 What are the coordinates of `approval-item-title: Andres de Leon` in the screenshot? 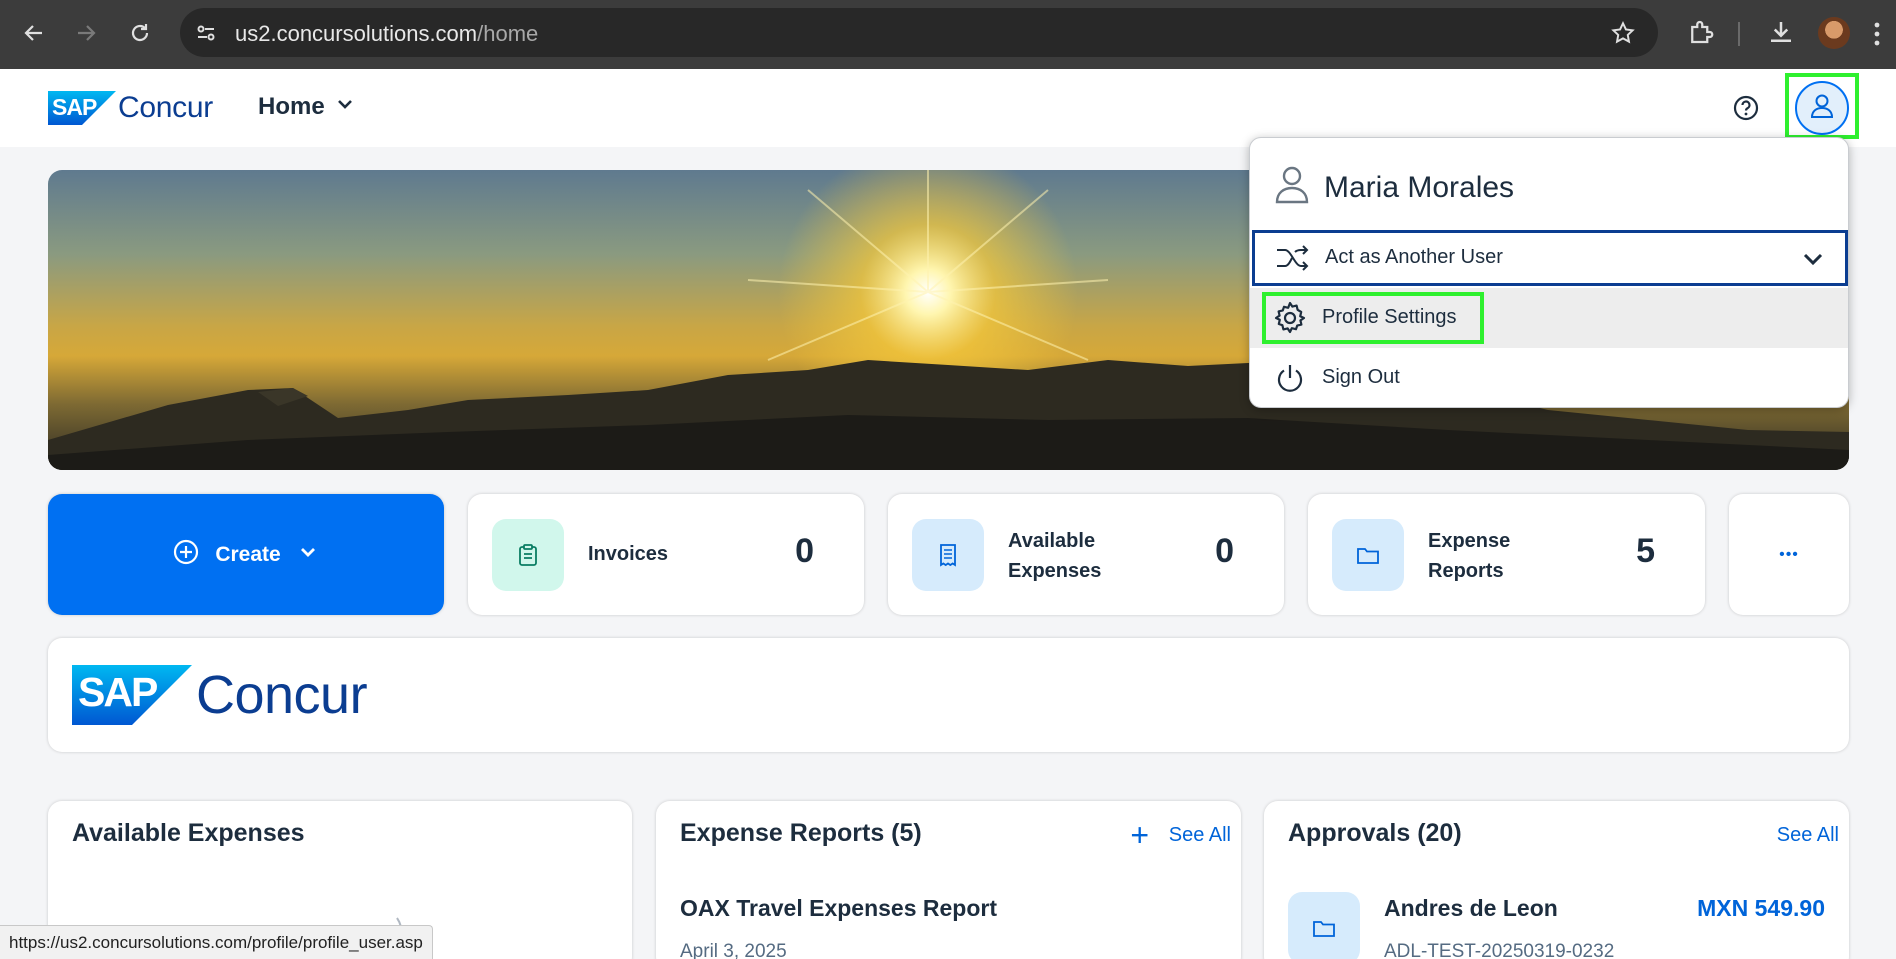 It's located at (1471, 908).